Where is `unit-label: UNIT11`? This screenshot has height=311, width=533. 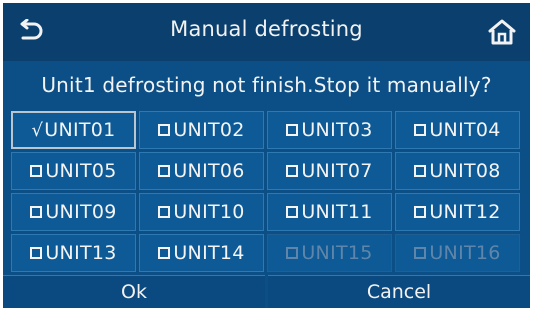
unit-label: UNIT11 is located at coordinates (337, 212).